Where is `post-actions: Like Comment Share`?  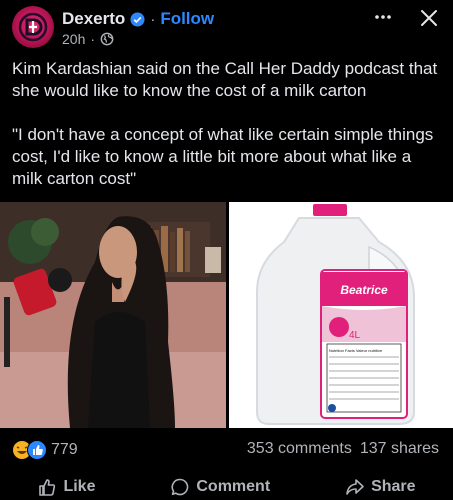 post-actions: Like Comment Share is located at coordinates (226, 487).